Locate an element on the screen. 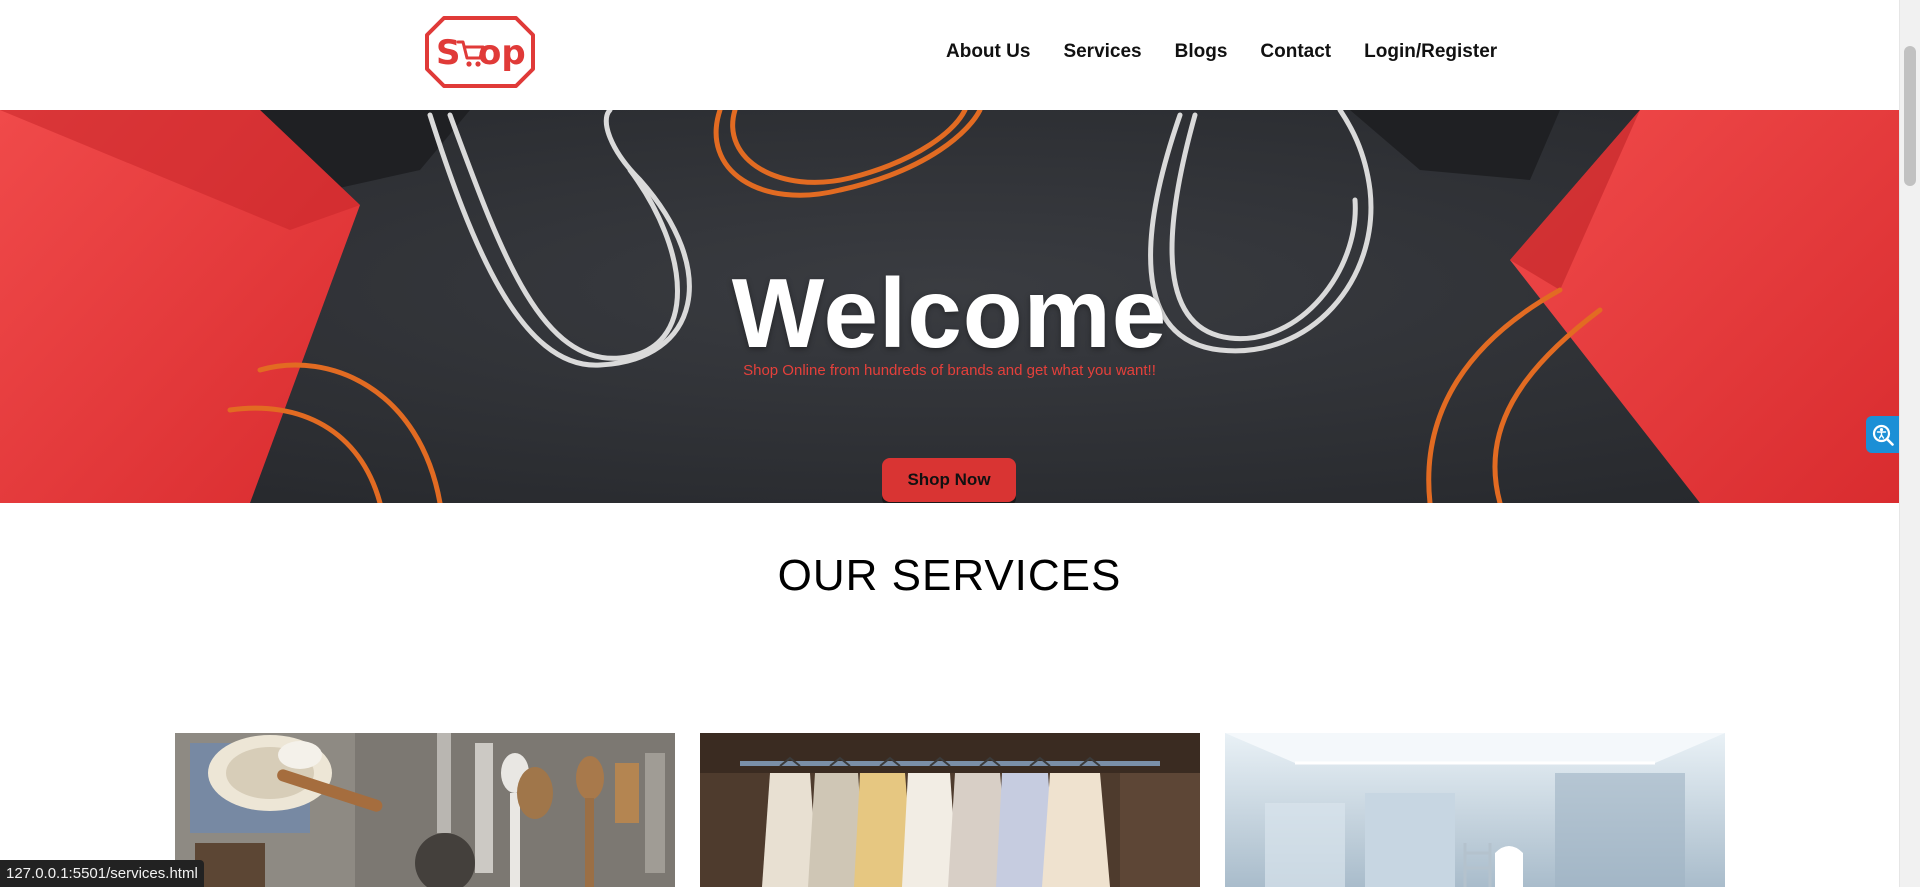 The width and height of the screenshot is (1920, 887). accessibility-magnifier-icon is located at coordinates (1883, 435).